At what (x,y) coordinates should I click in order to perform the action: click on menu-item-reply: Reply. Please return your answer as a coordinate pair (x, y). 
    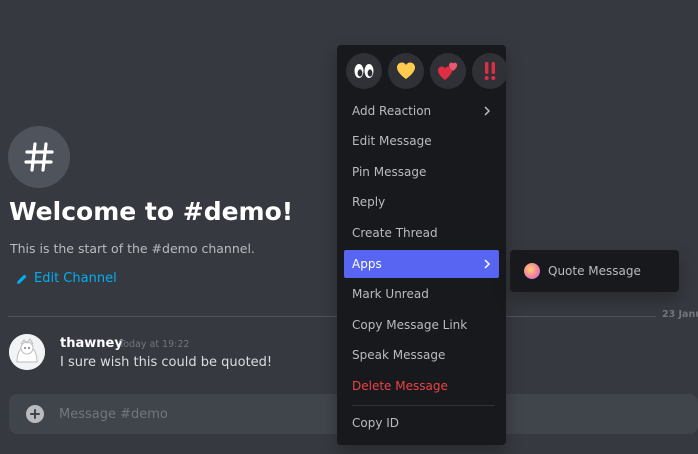
    Looking at the image, I should click on (421, 202).